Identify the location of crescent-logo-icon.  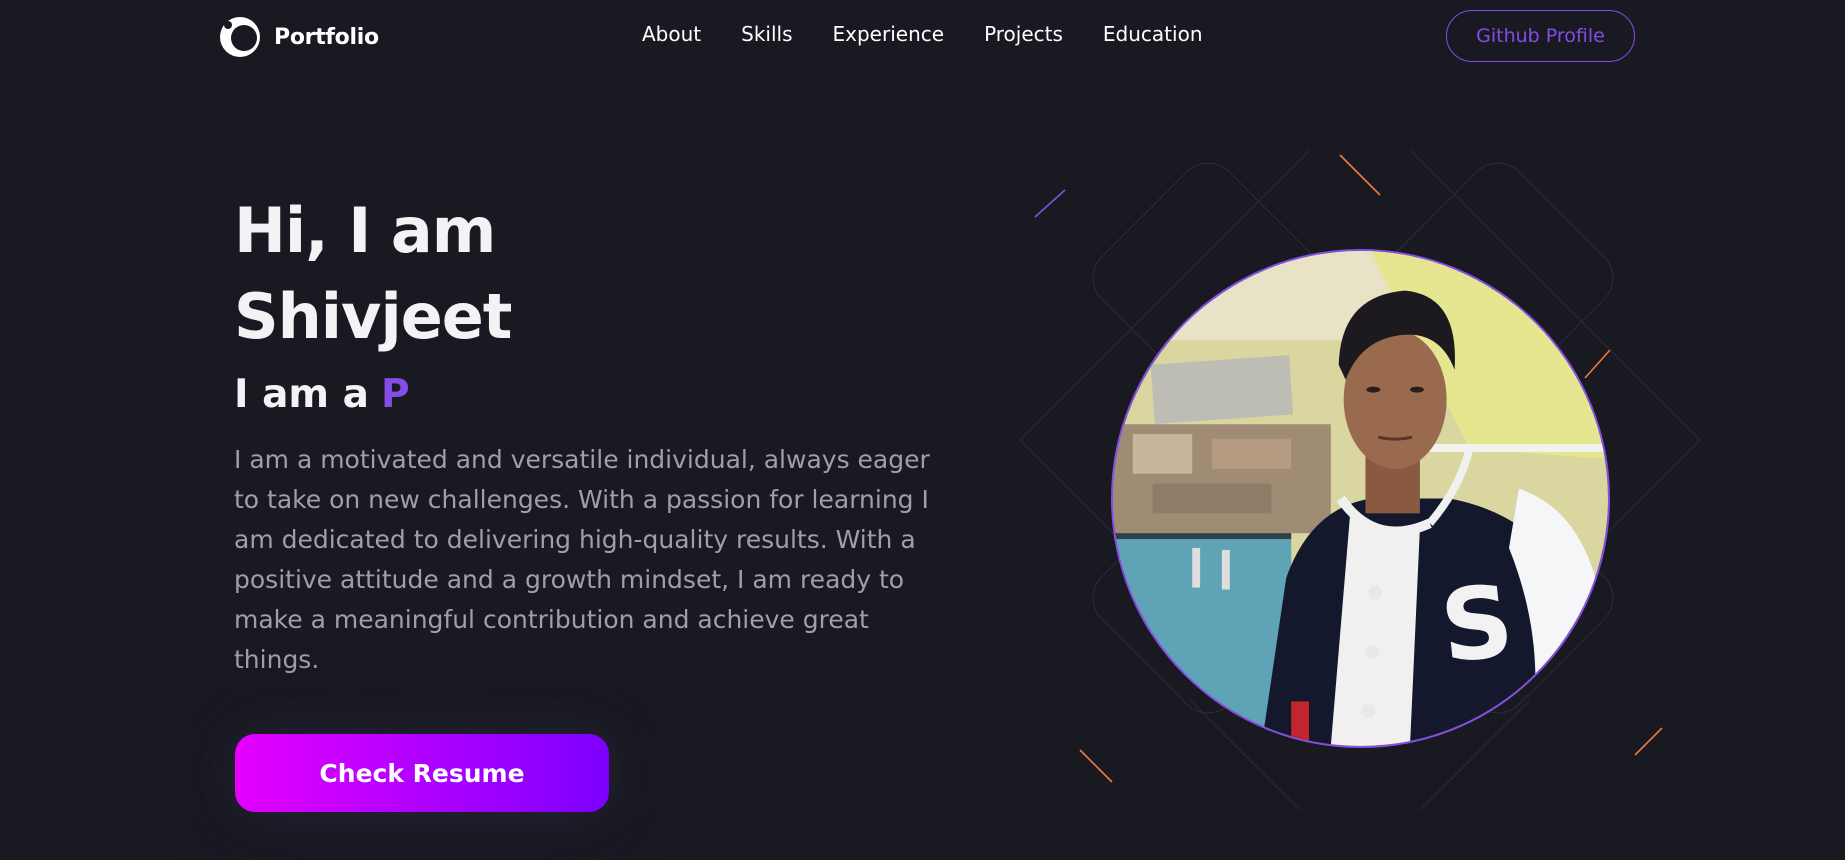
(240, 37).